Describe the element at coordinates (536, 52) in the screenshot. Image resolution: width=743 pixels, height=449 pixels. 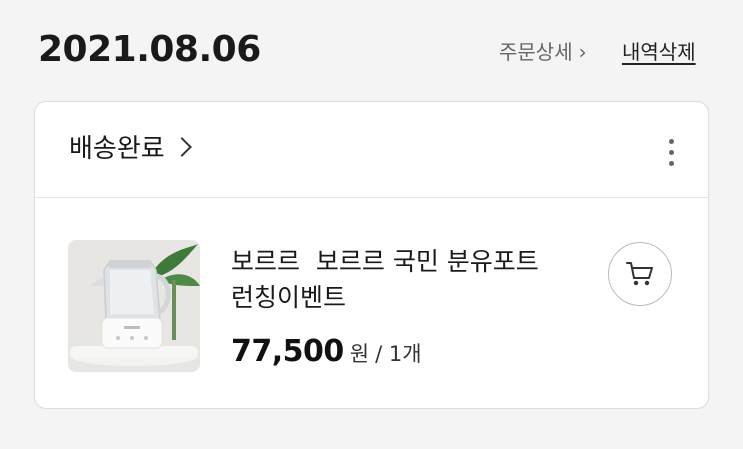
I see `order-detail-label: 주문상세` at that location.